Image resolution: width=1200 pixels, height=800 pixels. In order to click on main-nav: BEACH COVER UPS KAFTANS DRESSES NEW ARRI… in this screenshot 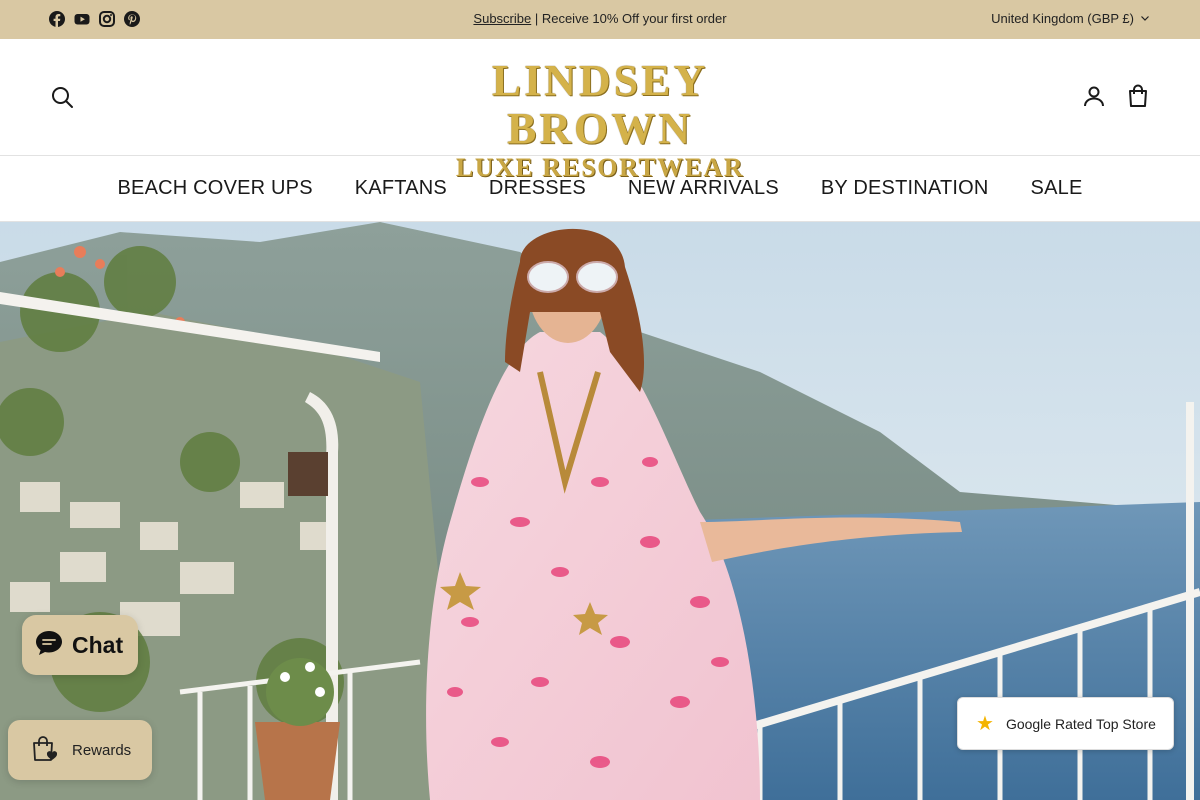, I will do `click(600, 189)`.